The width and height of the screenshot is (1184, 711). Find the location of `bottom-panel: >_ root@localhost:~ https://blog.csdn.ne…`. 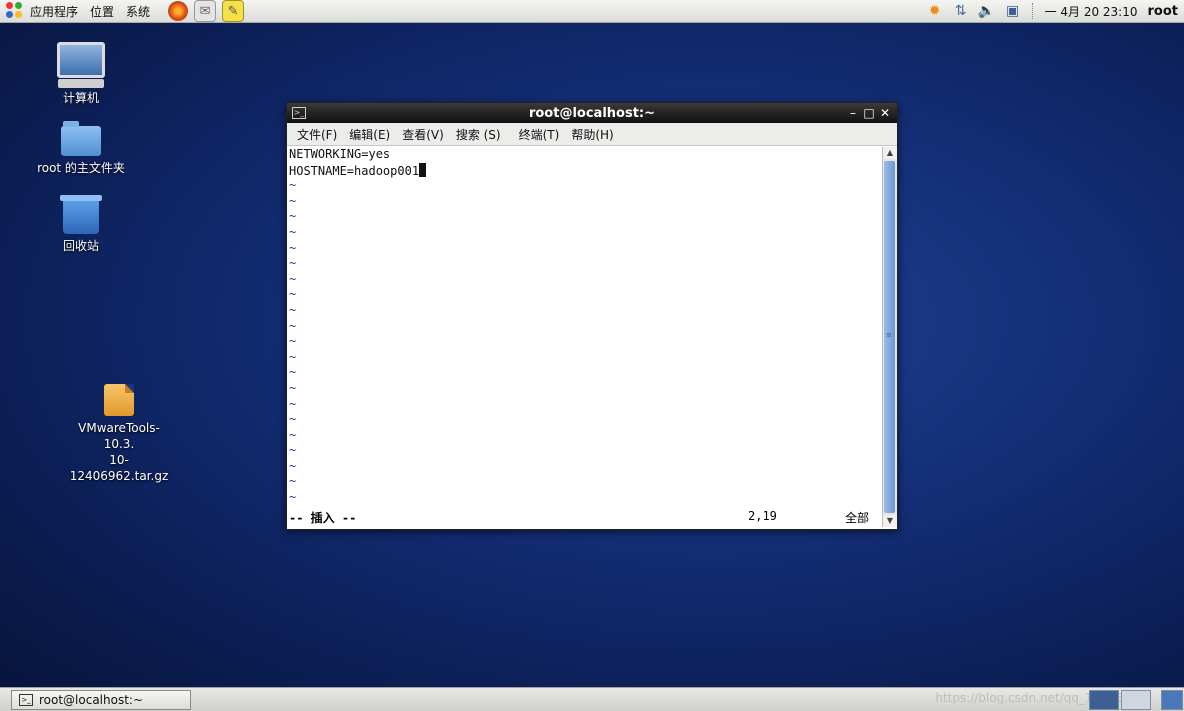

bottom-panel: >_ root@localhost:~ https://blog.csdn.ne… is located at coordinates (592, 699).